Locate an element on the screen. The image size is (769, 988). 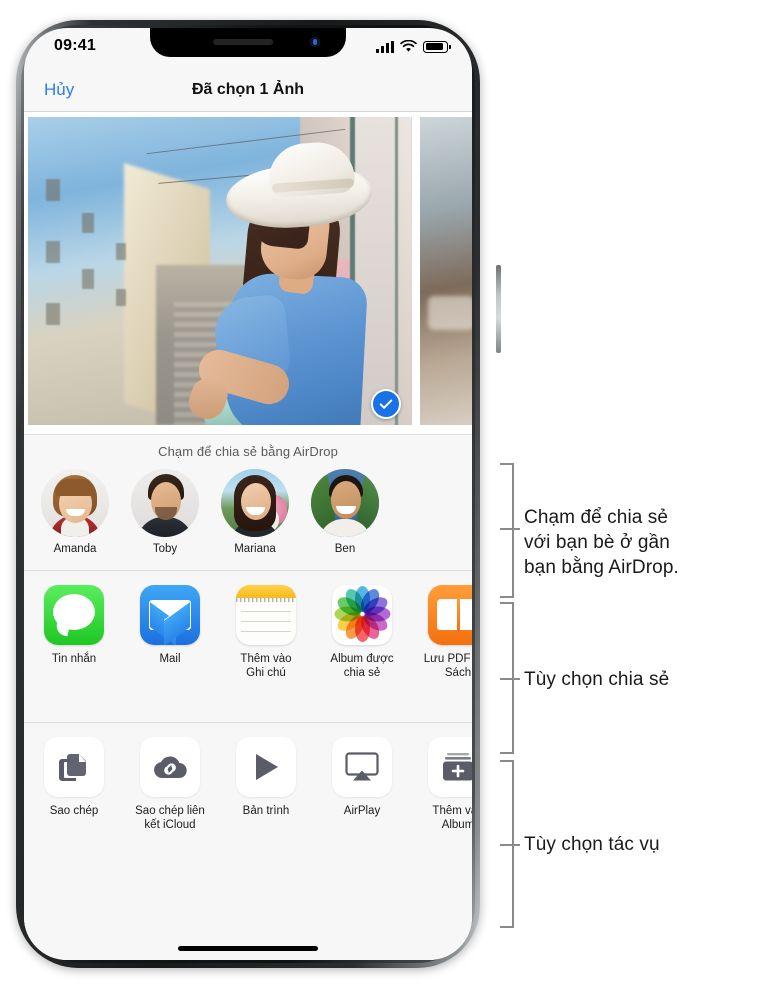
photo-subject-woman is located at coordinates (286, 277).